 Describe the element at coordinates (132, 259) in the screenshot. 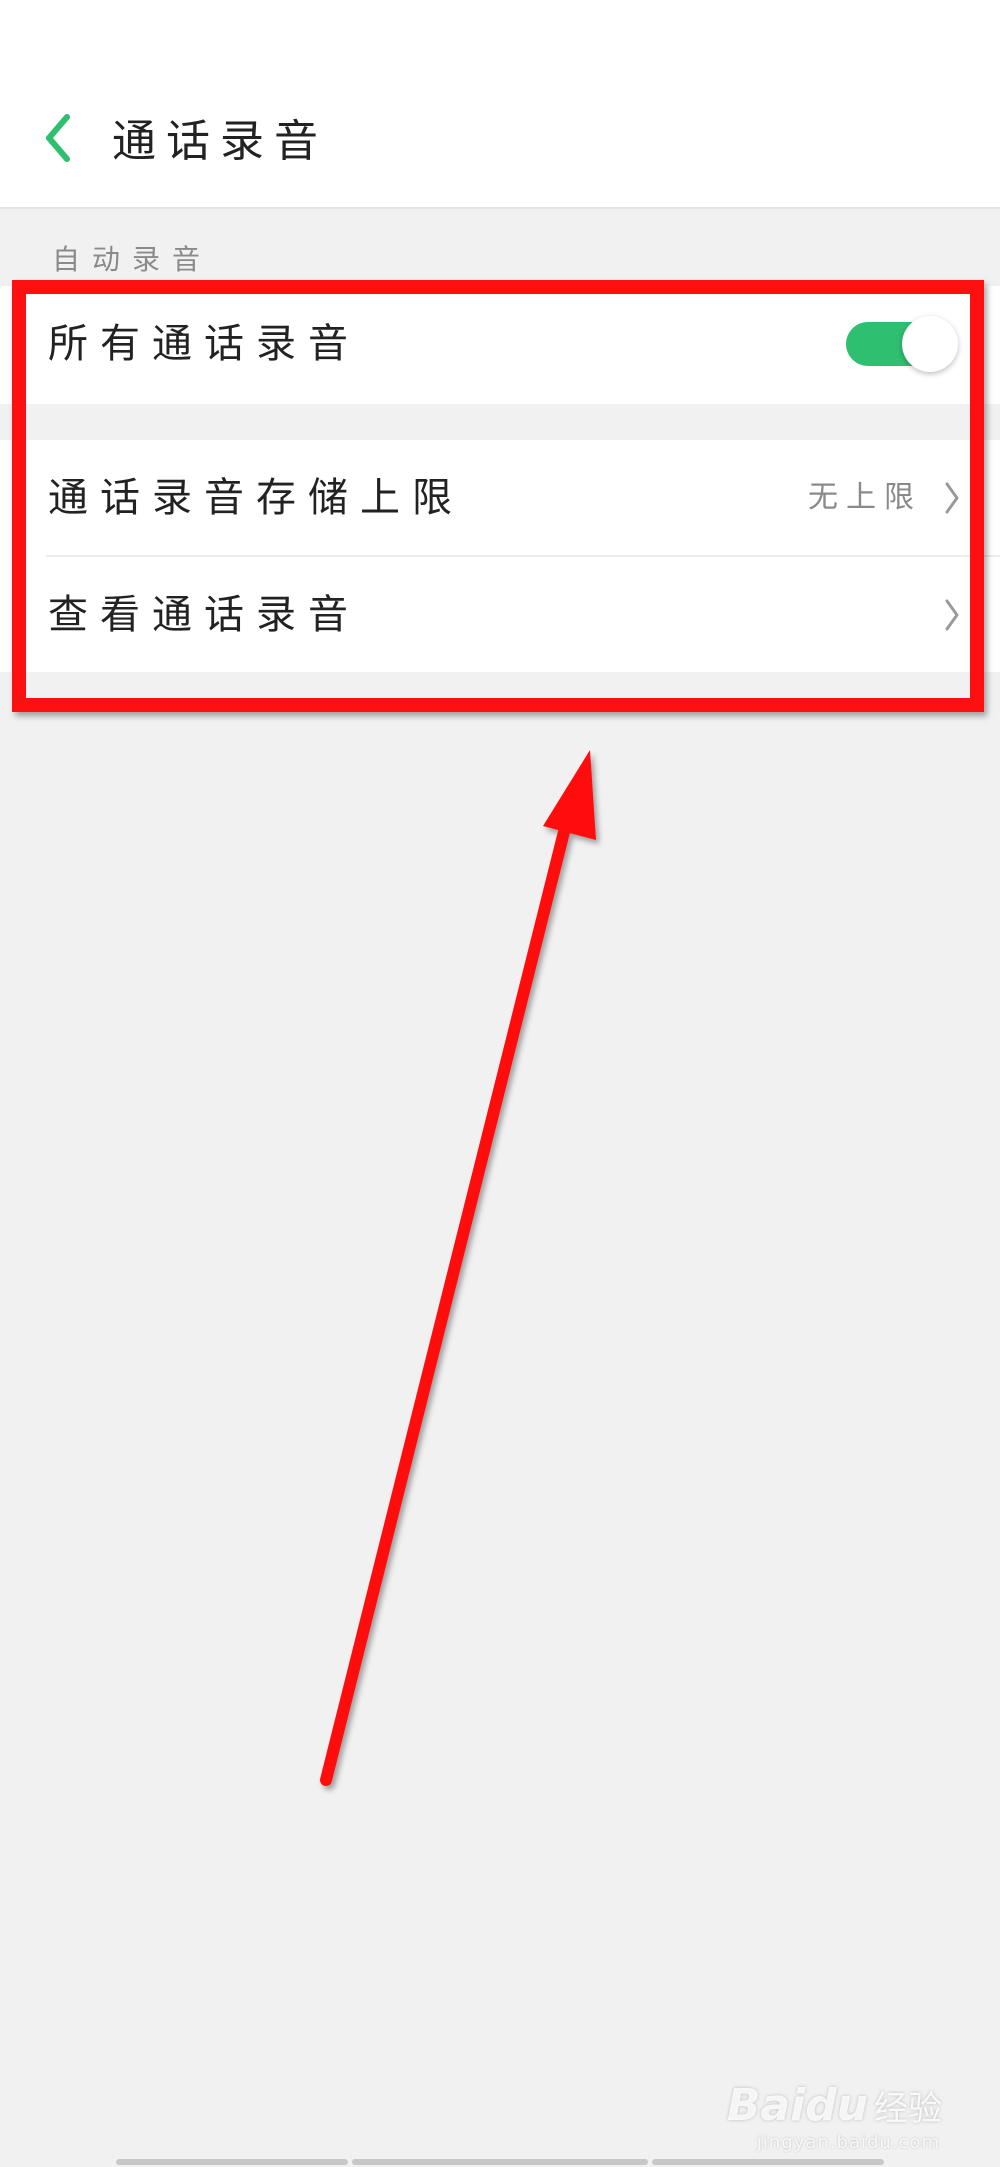

I see `section-label-auto-record: 自动录音` at that location.